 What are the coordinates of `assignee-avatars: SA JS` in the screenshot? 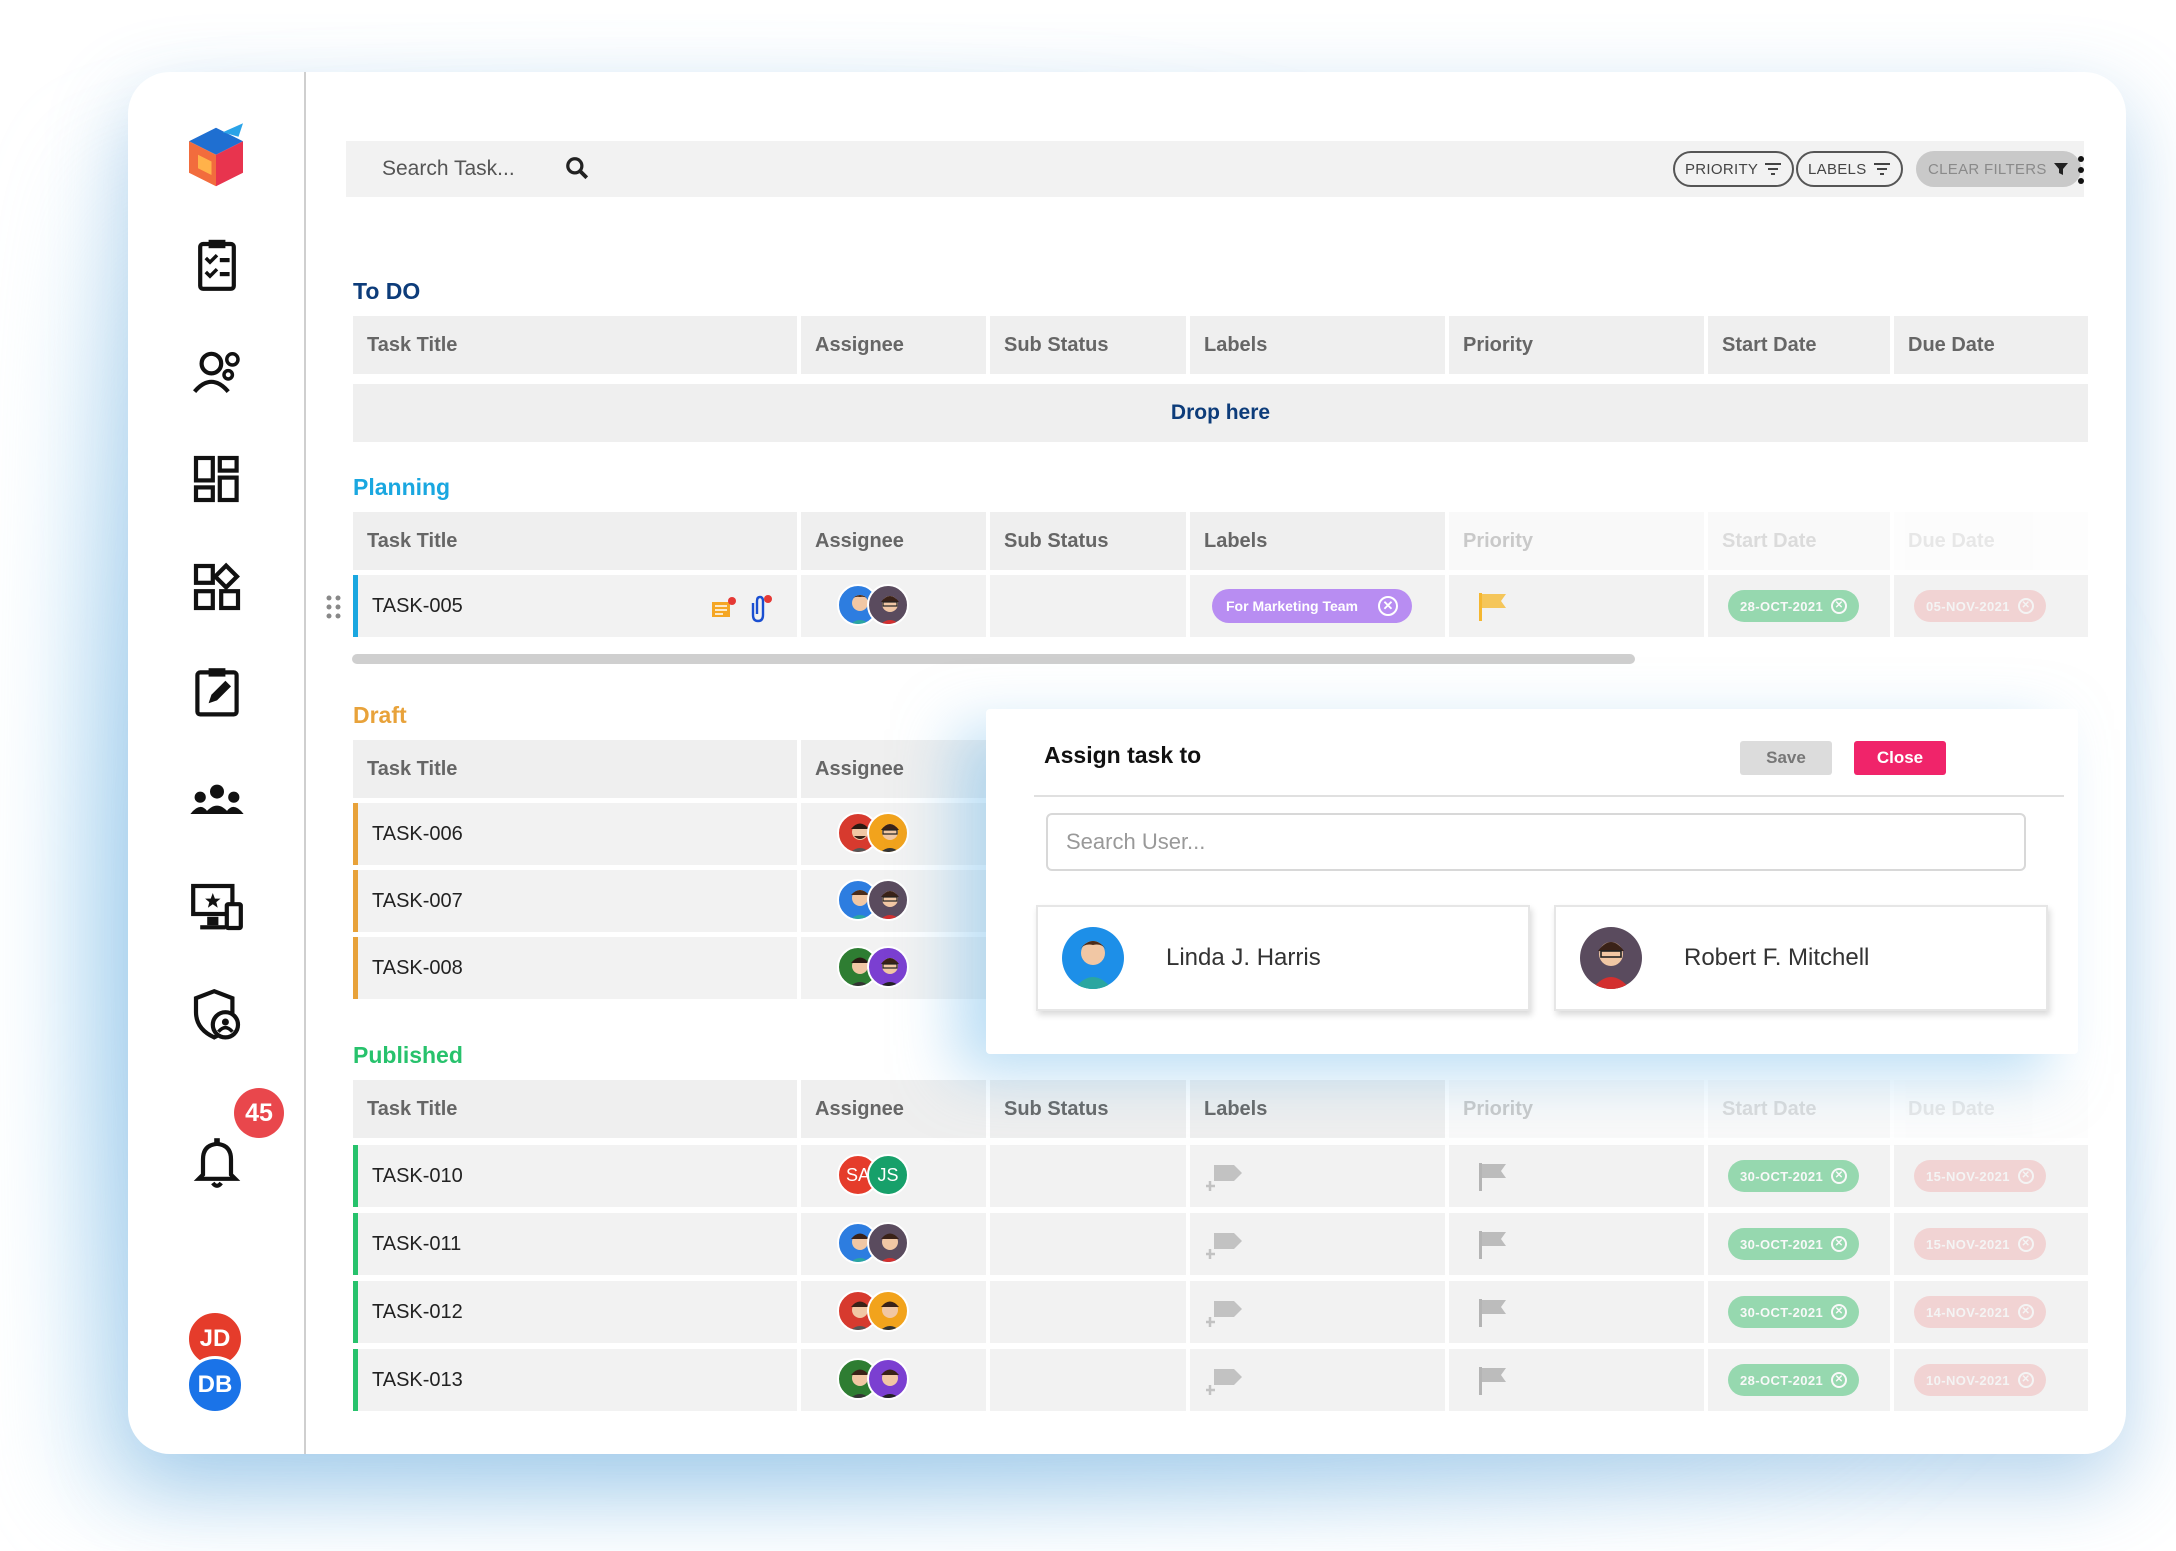 It's located at (877, 1176).